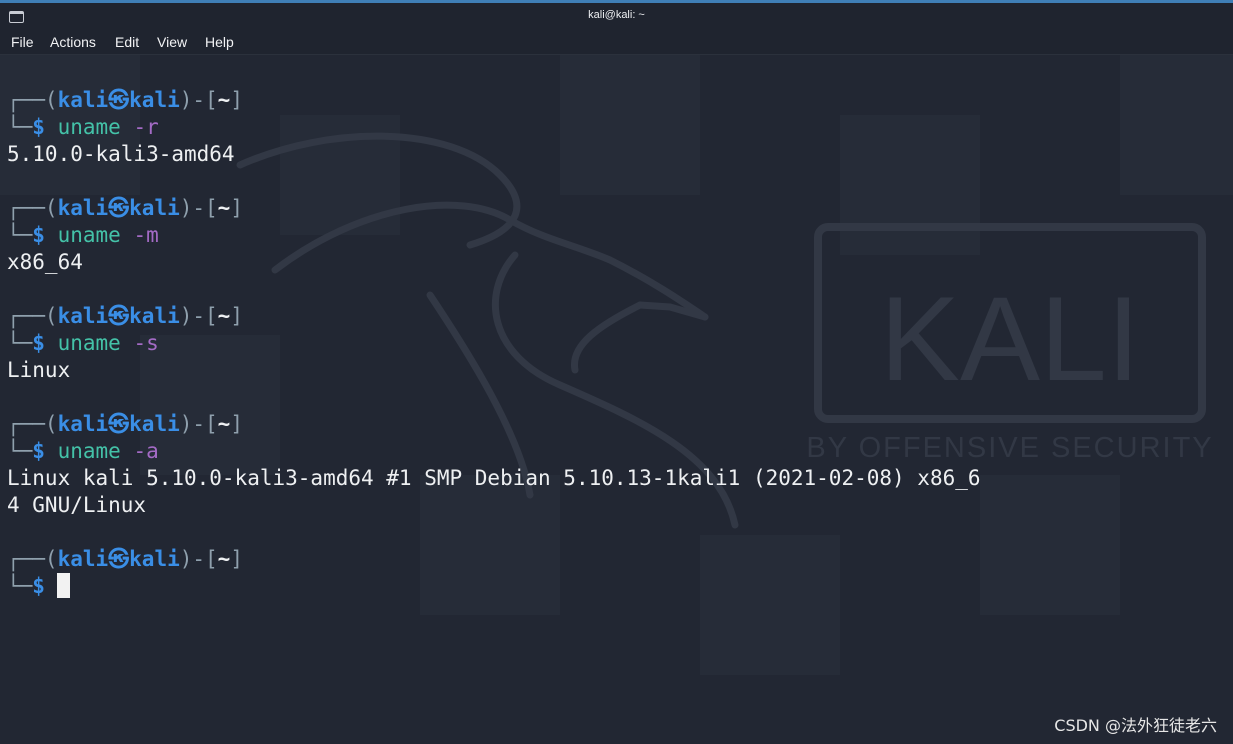 This screenshot has height=744, width=1233. I want to click on menu-view: View, so click(172, 42).